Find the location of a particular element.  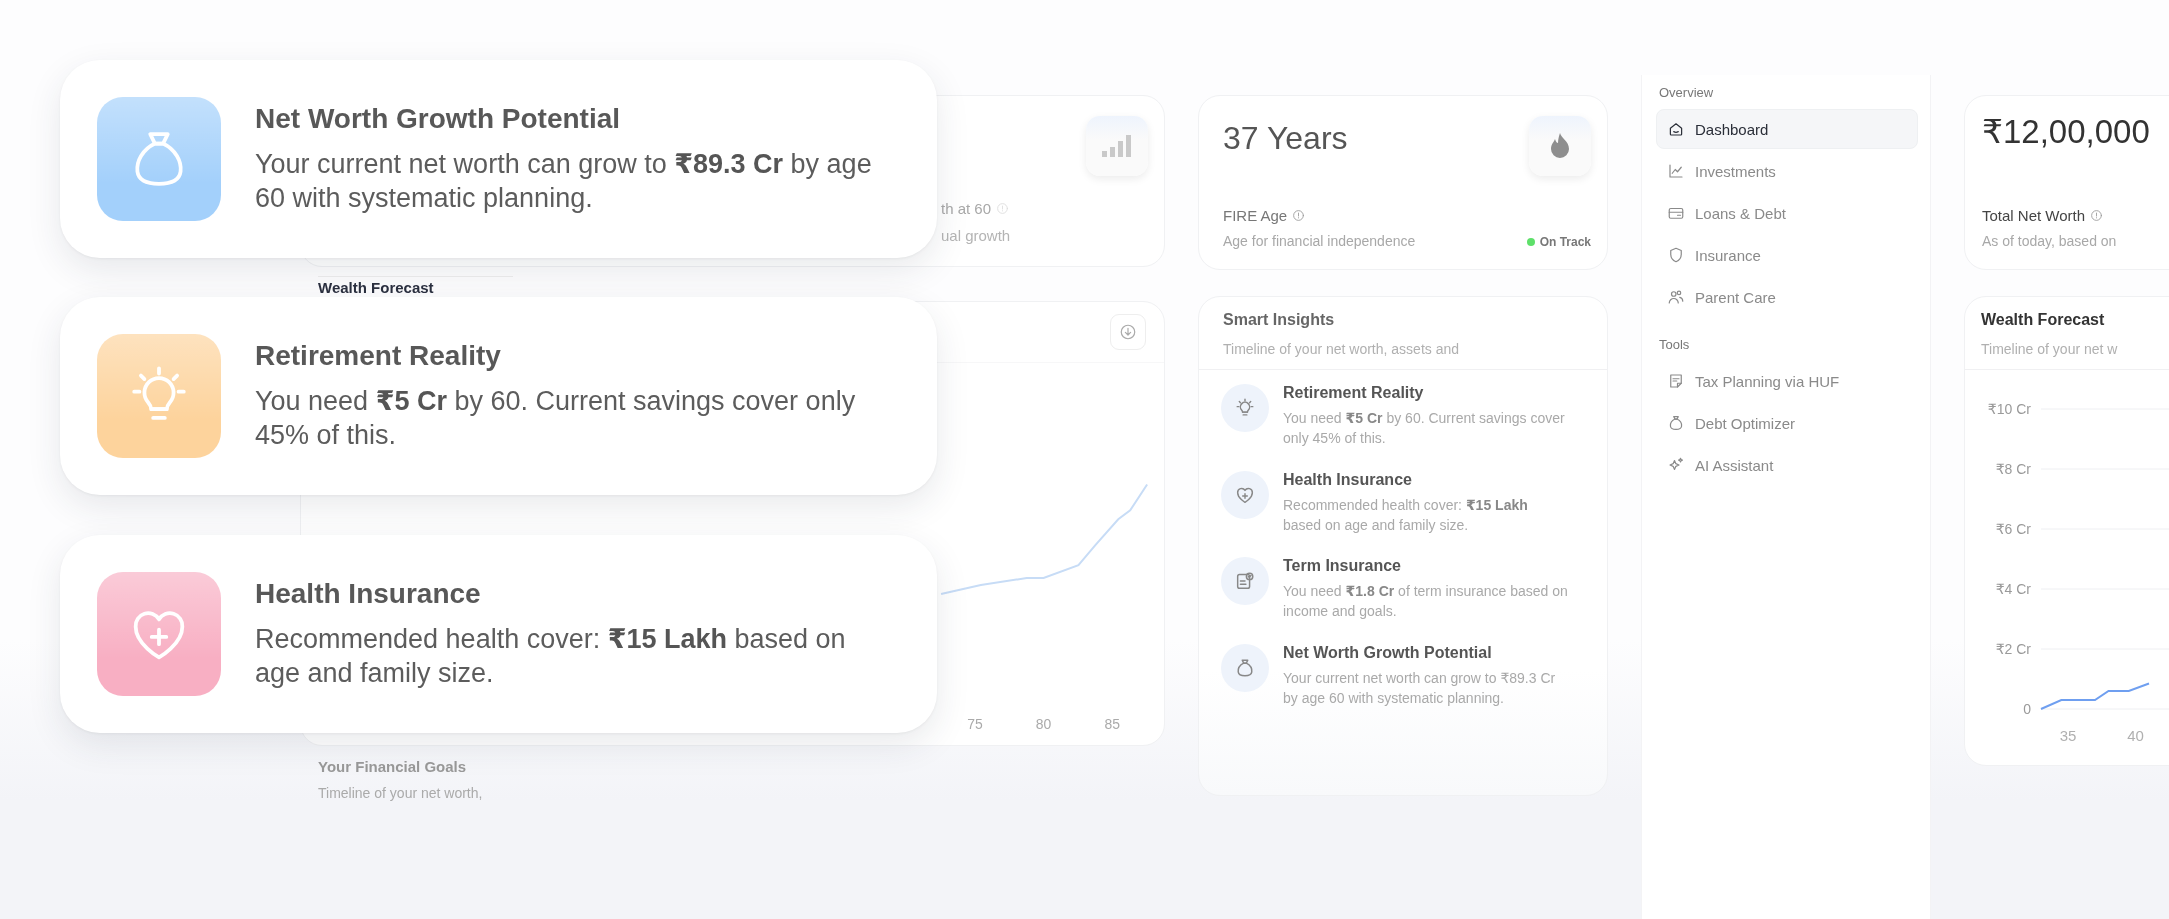

section-heading: Overview is located at coordinates (1687, 92).